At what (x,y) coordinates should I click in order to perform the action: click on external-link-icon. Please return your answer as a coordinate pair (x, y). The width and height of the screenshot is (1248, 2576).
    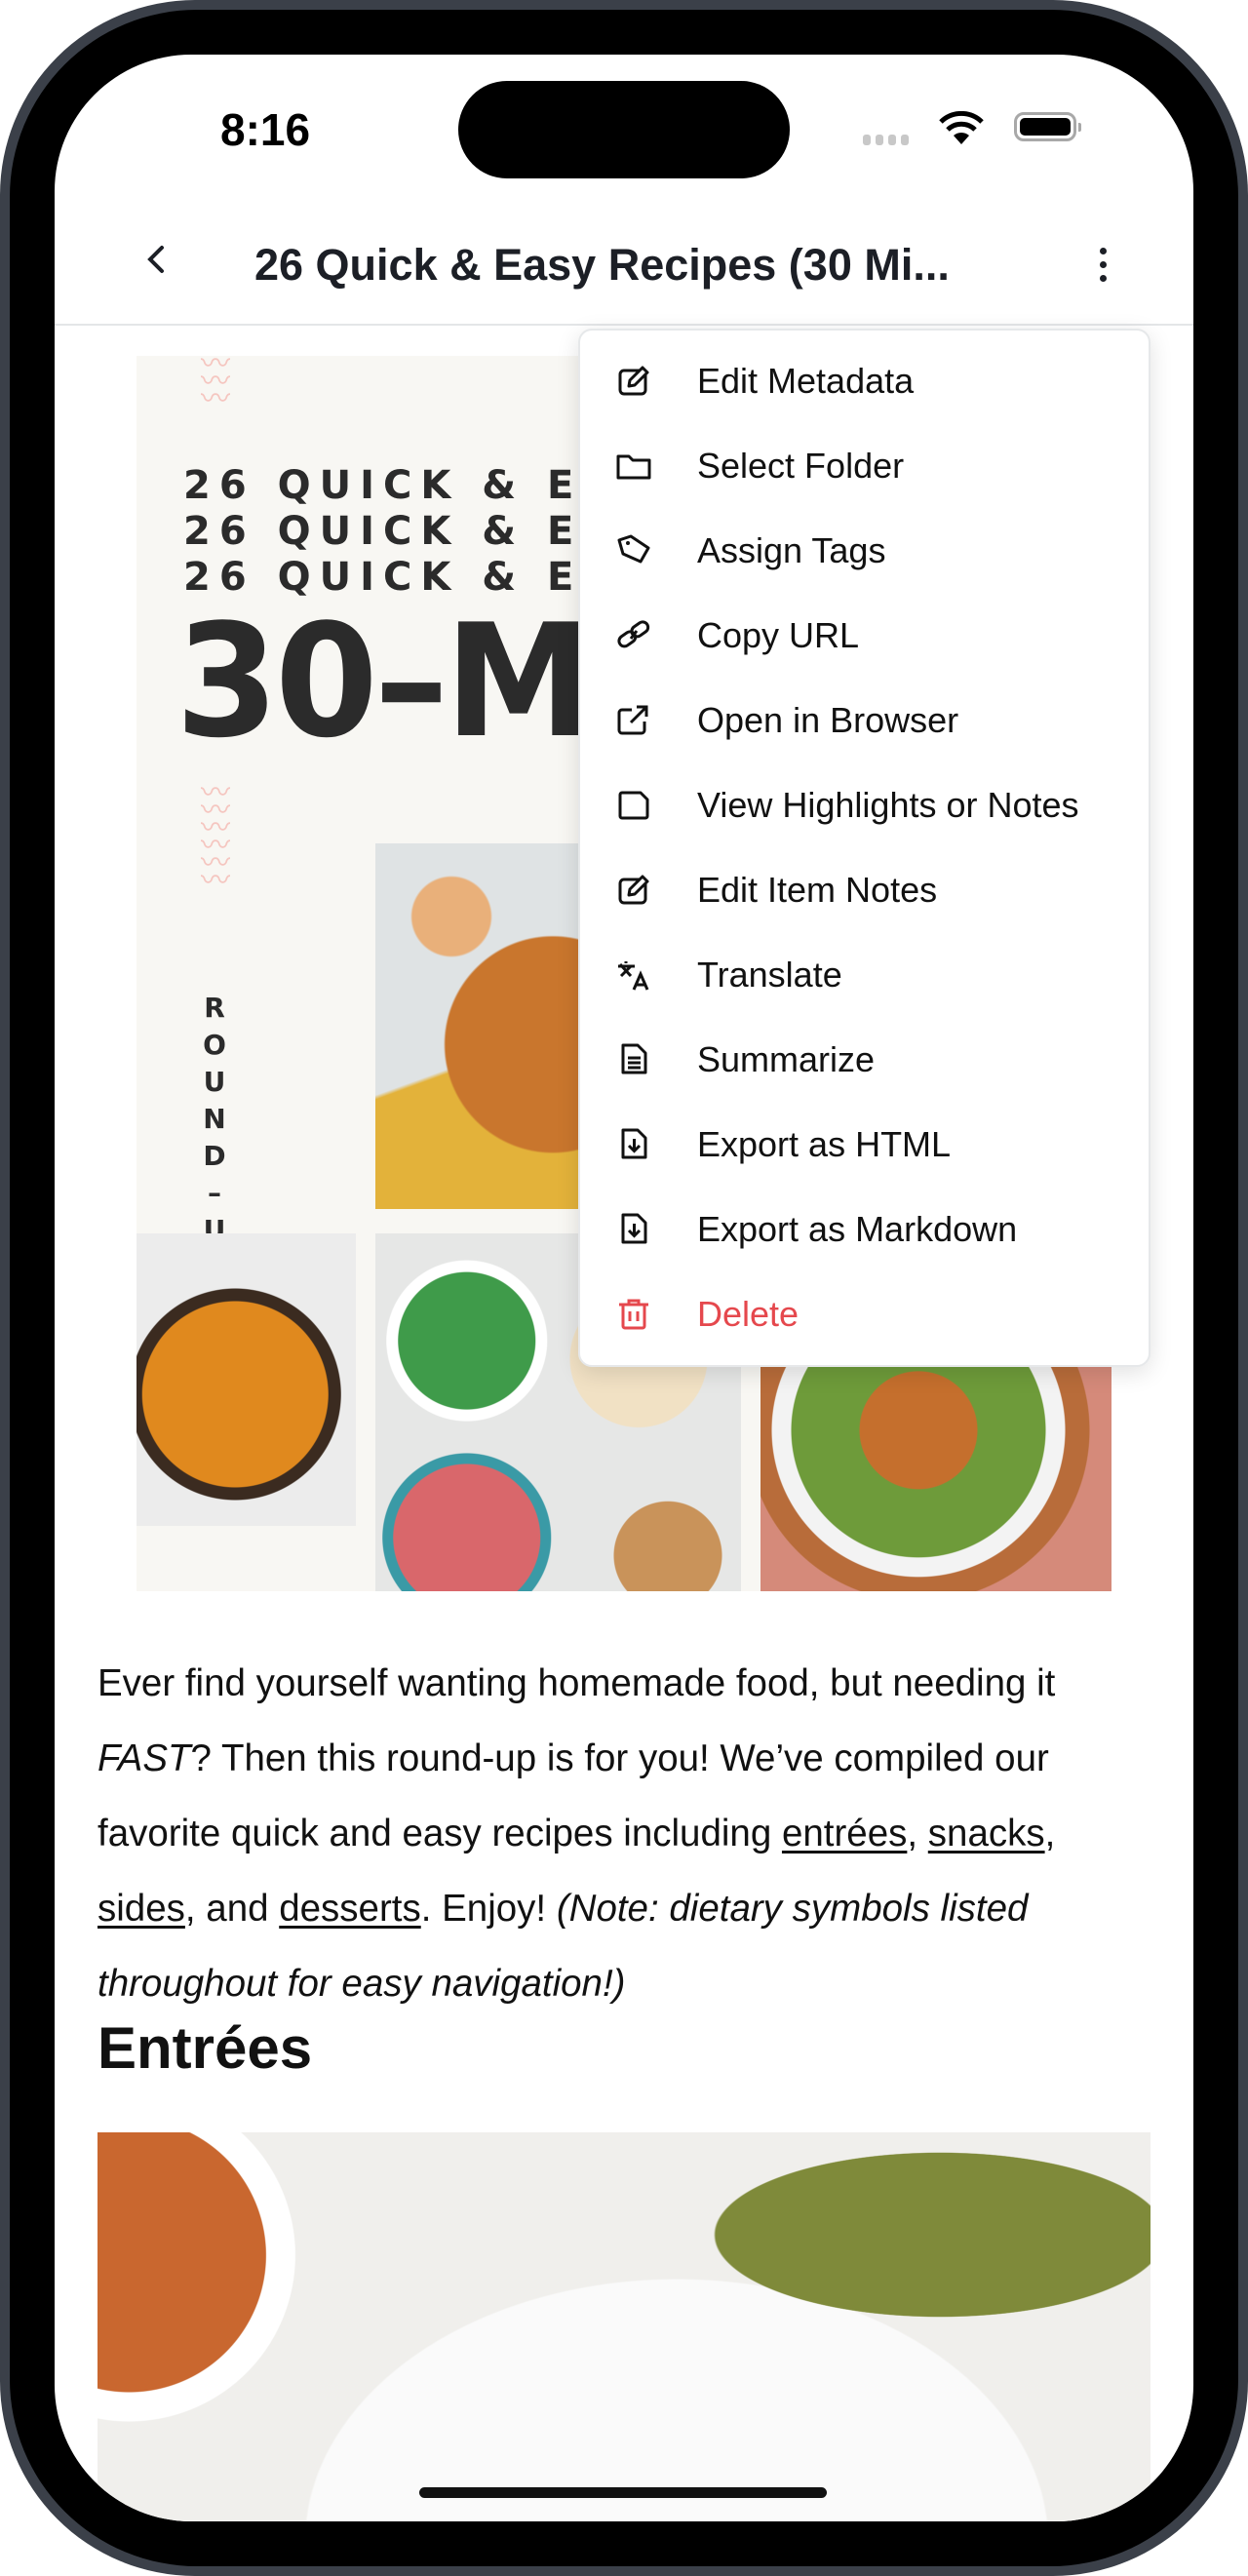
    Looking at the image, I should click on (632, 719).